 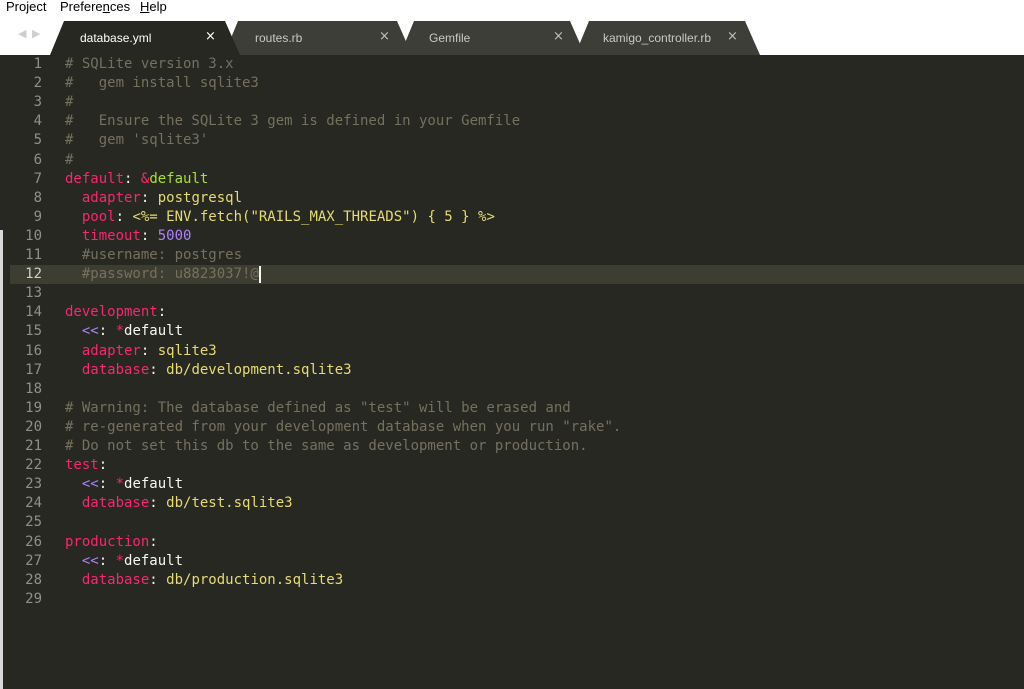 I want to click on menu-help: Help, so click(x=153, y=7).